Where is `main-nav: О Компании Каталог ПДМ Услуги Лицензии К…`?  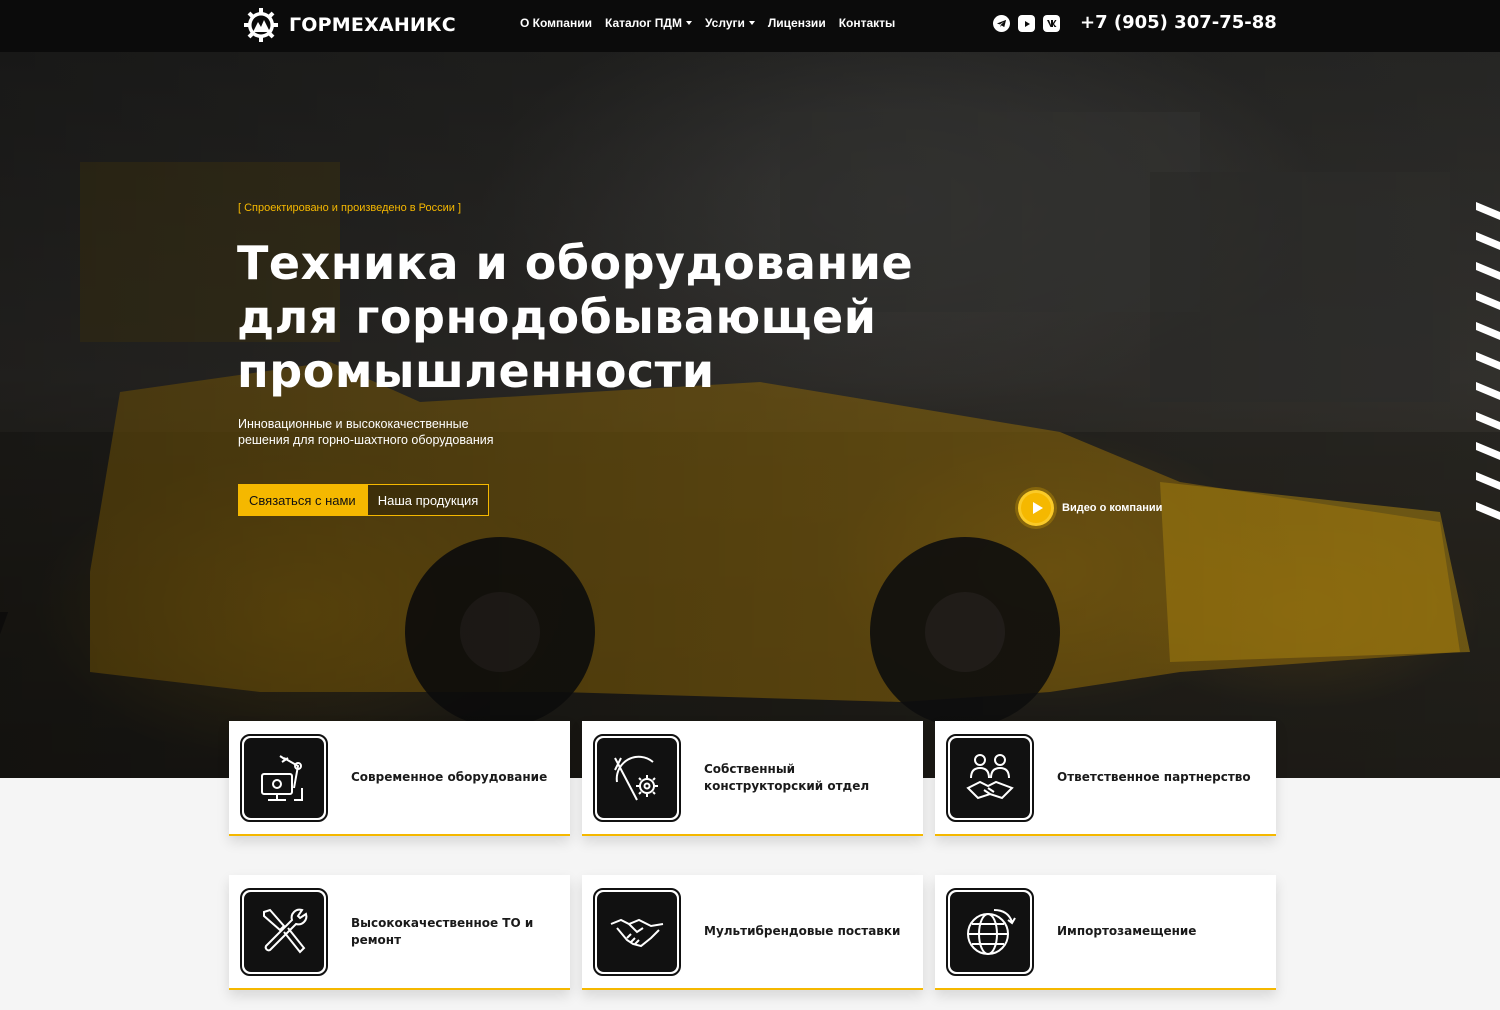
main-nav: О Компании Каталог ПДМ Услуги Лицензии К… is located at coordinates (707, 23).